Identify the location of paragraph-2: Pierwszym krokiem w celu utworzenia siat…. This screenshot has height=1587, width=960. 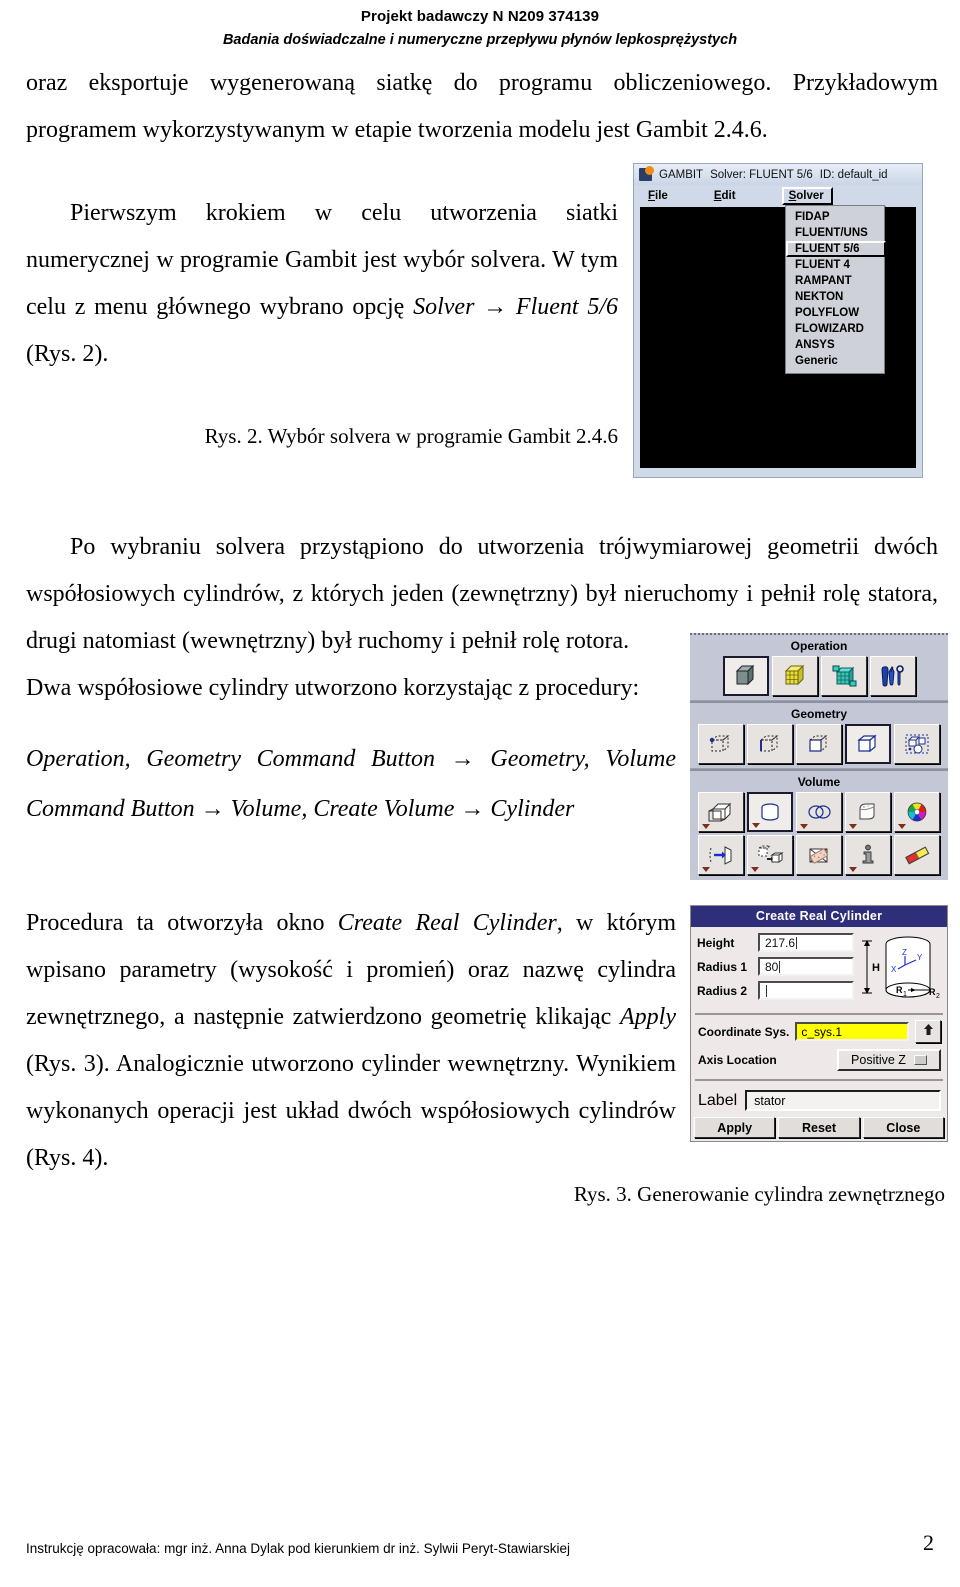
(322, 284).